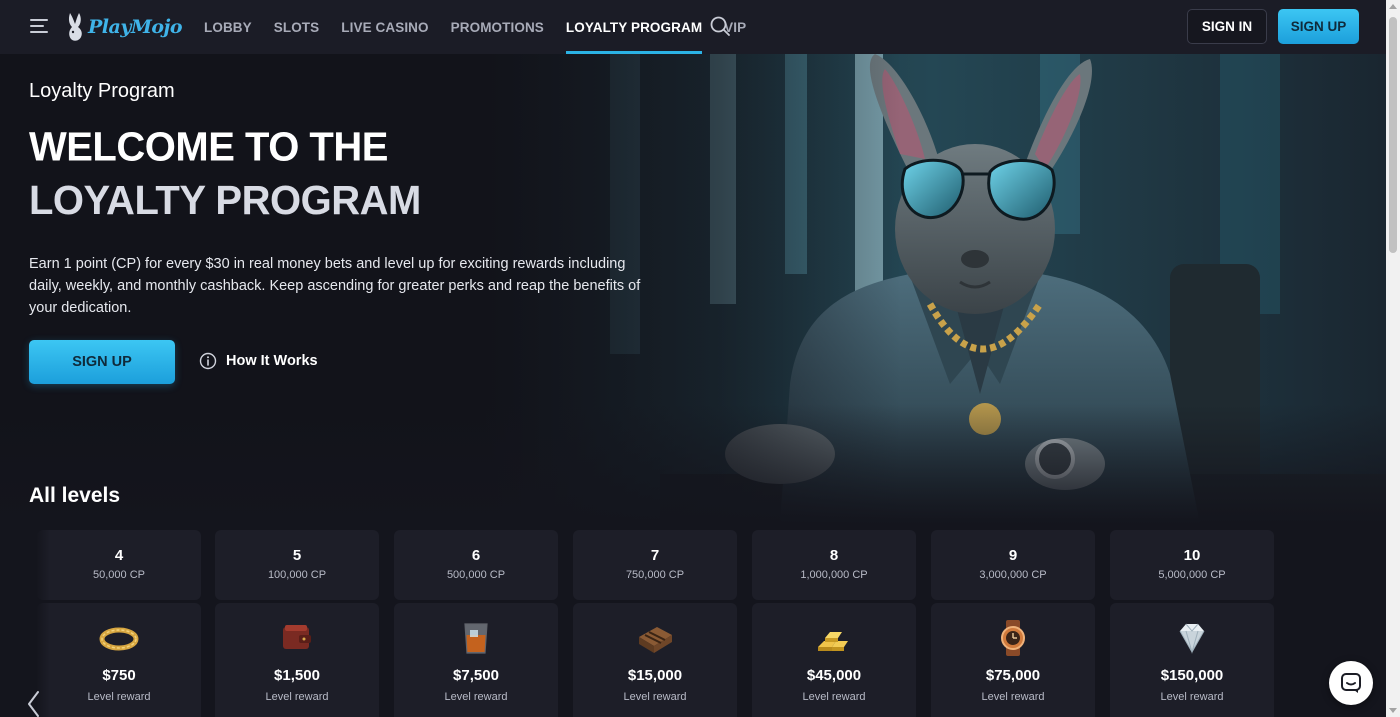 The image size is (1400, 717). I want to click on level-card-8: 8 1,000,000 CP $45,000 Level reward, so click(834, 623).